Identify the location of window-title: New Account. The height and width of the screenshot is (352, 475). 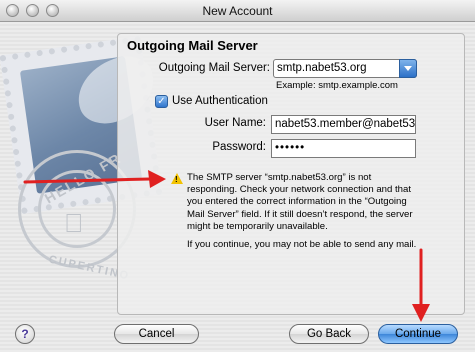
(237, 11).